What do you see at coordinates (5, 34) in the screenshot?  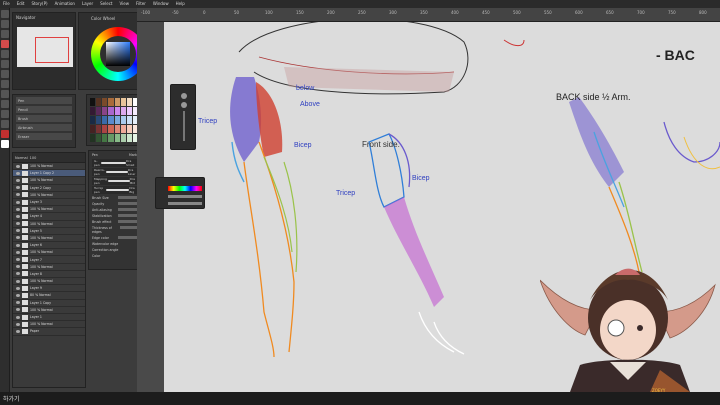 I see `select-tool-icon` at bounding box center [5, 34].